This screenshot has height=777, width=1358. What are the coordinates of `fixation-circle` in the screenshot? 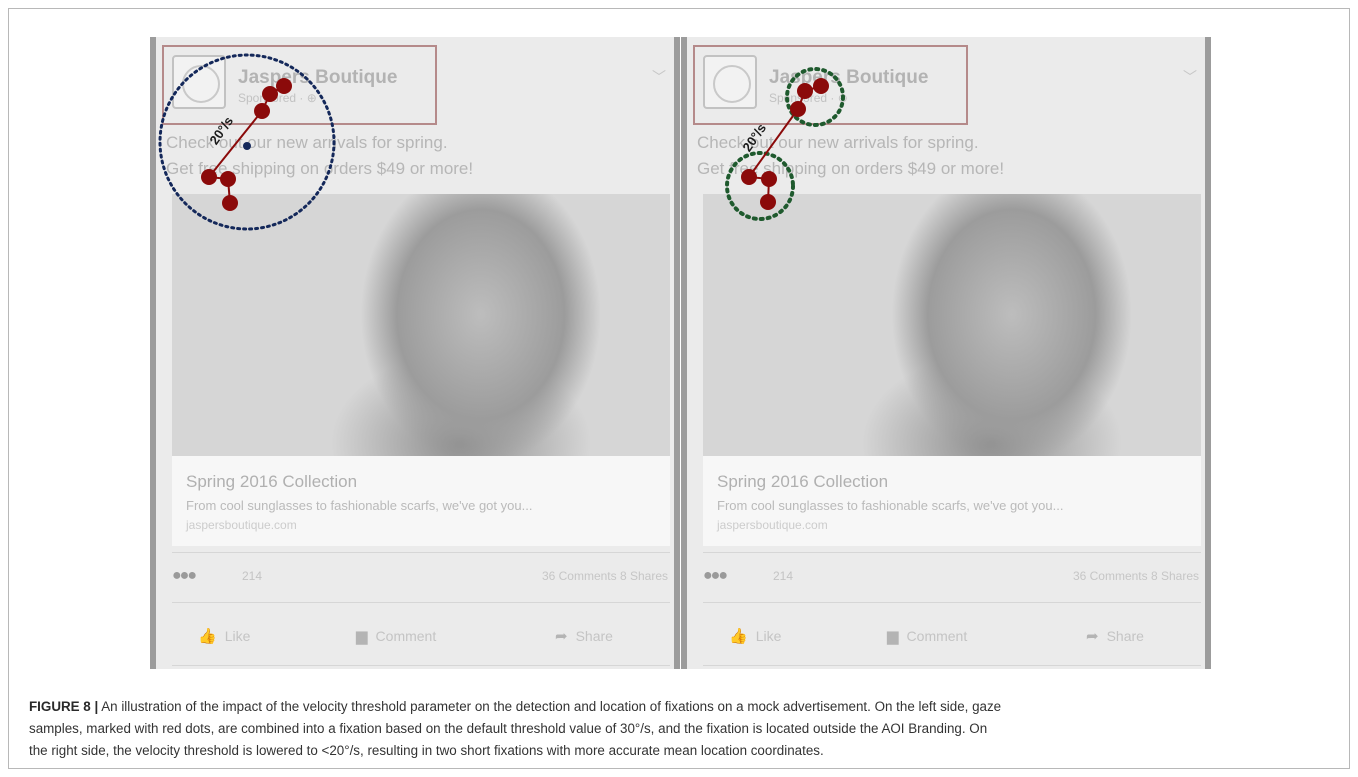 It's located at (815, 97).